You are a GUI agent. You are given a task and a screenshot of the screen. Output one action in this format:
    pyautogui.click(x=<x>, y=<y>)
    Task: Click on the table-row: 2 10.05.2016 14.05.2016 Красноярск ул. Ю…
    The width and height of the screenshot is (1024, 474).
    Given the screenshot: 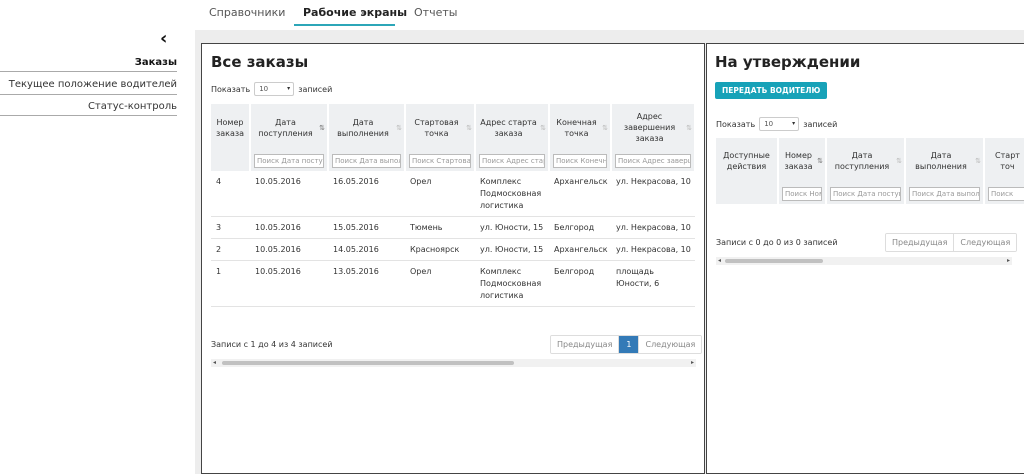 What is the action you would take?
    pyautogui.click(x=453, y=249)
    